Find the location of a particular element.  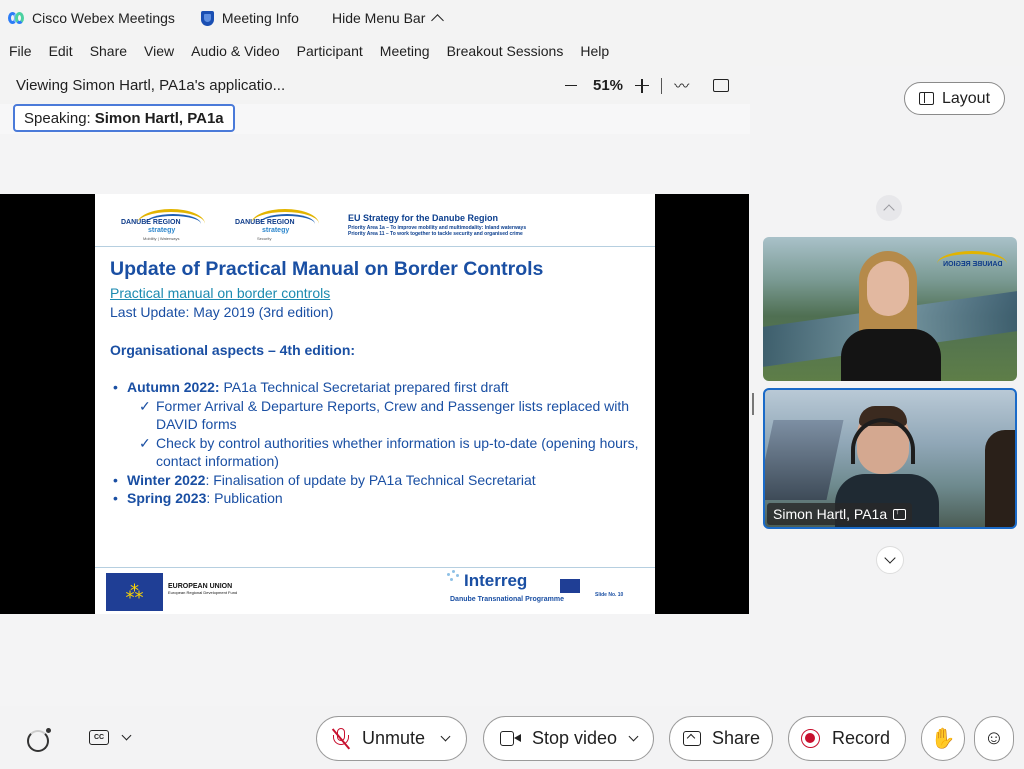

app-title: Cisco Webex Meetings is located at coordinates (91, 18).